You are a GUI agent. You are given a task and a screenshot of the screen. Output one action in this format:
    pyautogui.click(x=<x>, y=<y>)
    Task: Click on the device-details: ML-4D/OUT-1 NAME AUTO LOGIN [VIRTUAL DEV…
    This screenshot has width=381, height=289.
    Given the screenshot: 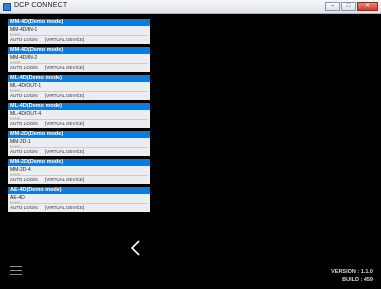 What is the action you would take?
    pyautogui.click(x=79, y=91)
    